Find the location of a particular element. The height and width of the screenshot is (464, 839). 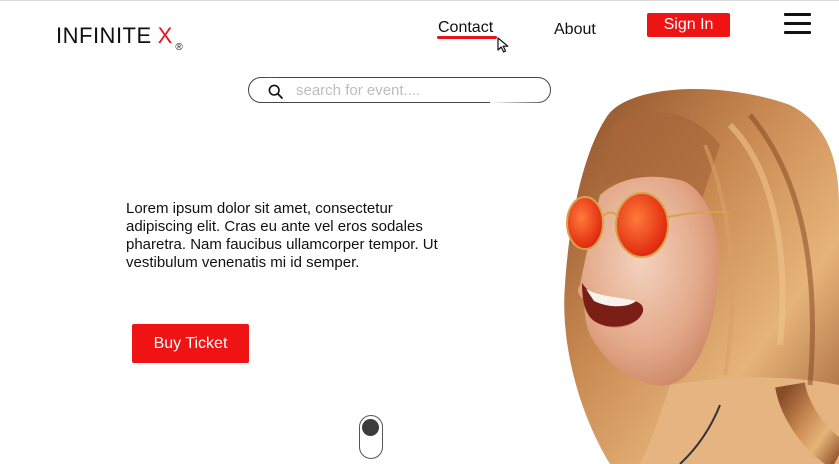

brand-x: X is located at coordinates (165, 35).